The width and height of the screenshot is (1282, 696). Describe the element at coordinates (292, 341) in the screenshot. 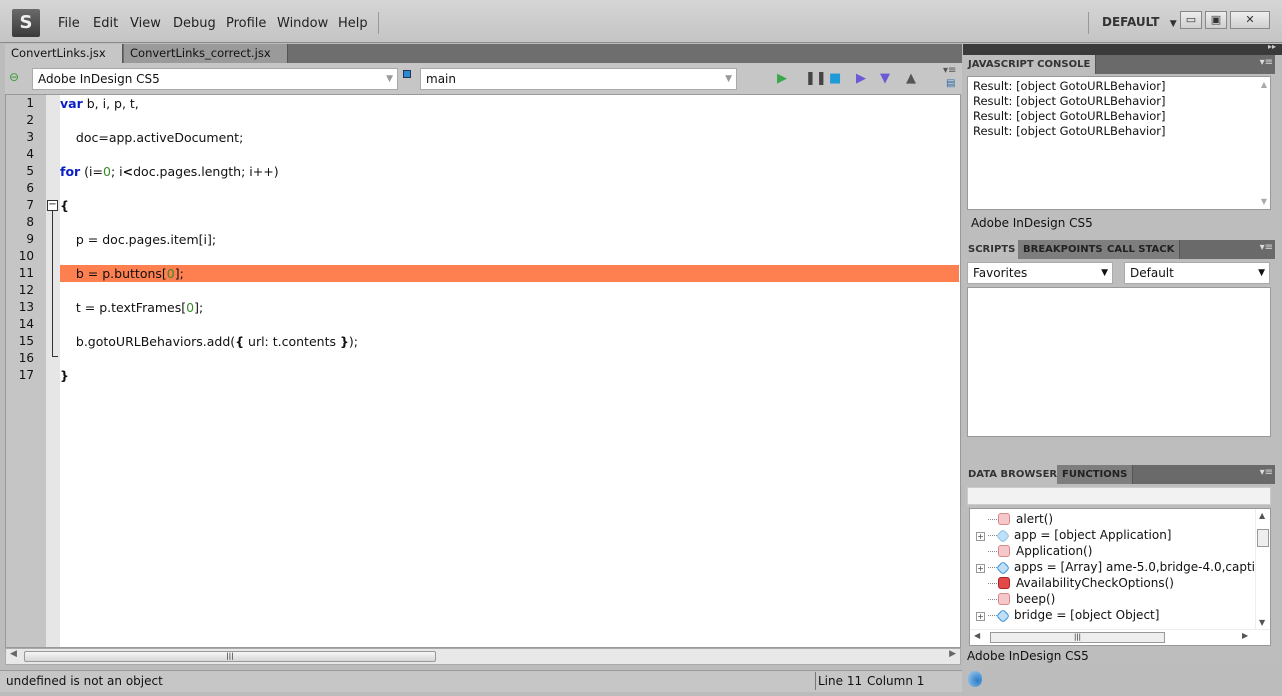

I see `code-token: url: t.contents` at that location.